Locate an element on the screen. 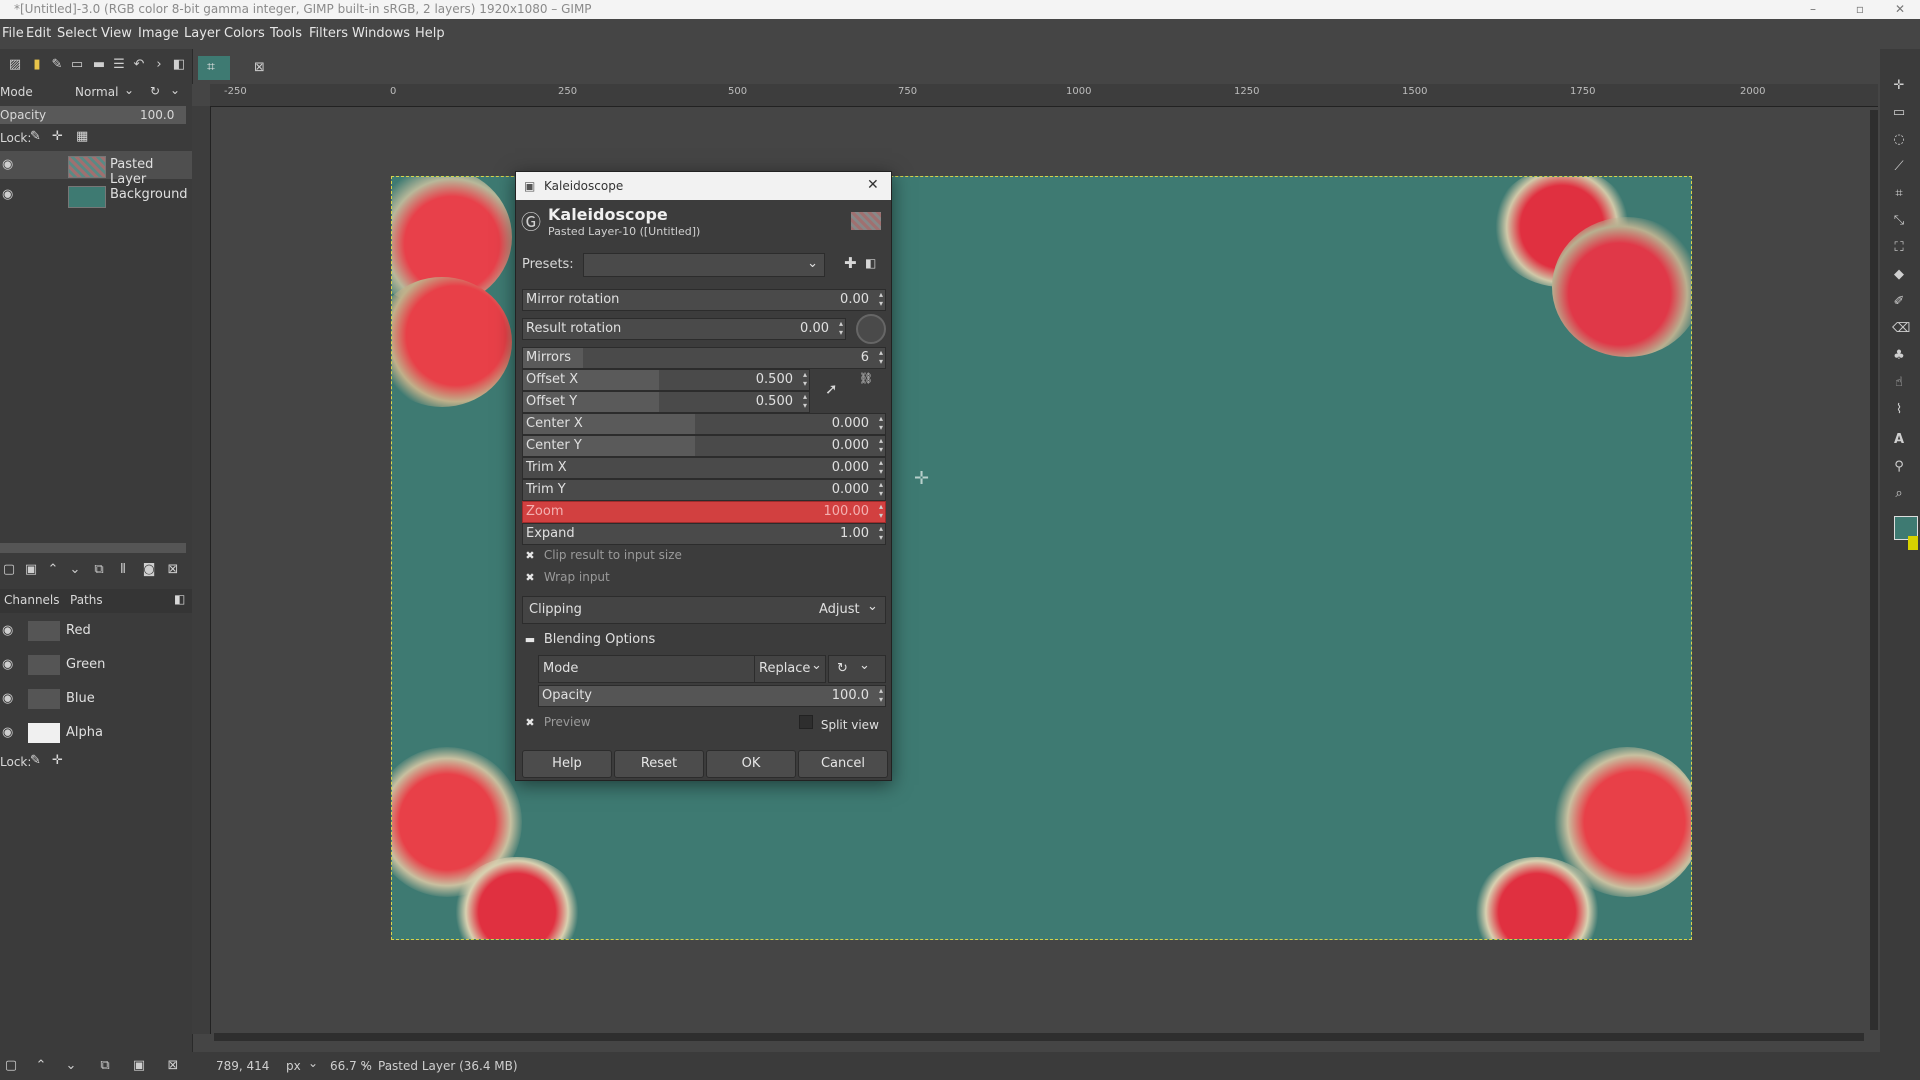  menu-file: File is located at coordinates (13, 33).